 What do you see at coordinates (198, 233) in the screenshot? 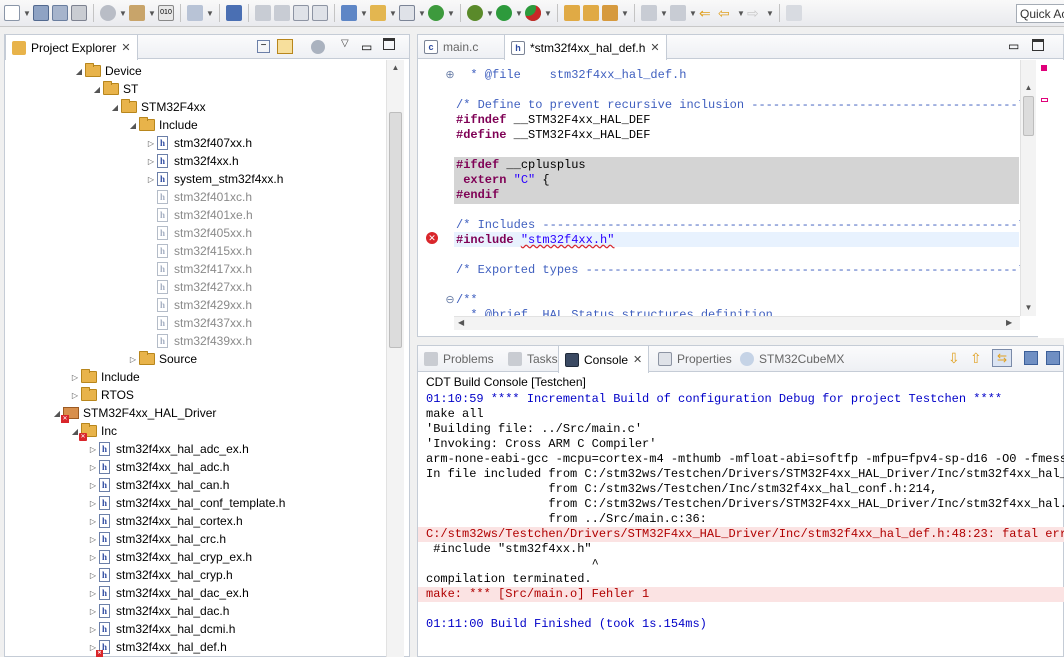
I see `tree-item: h stm32f405xx.h` at bounding box center [198, 233].